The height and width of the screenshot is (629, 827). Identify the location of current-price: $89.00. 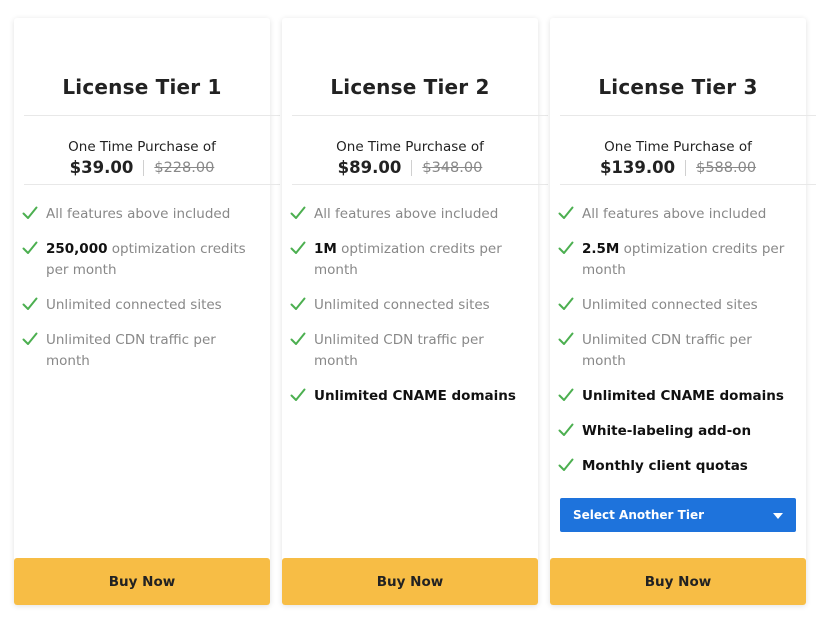
(369, 167).